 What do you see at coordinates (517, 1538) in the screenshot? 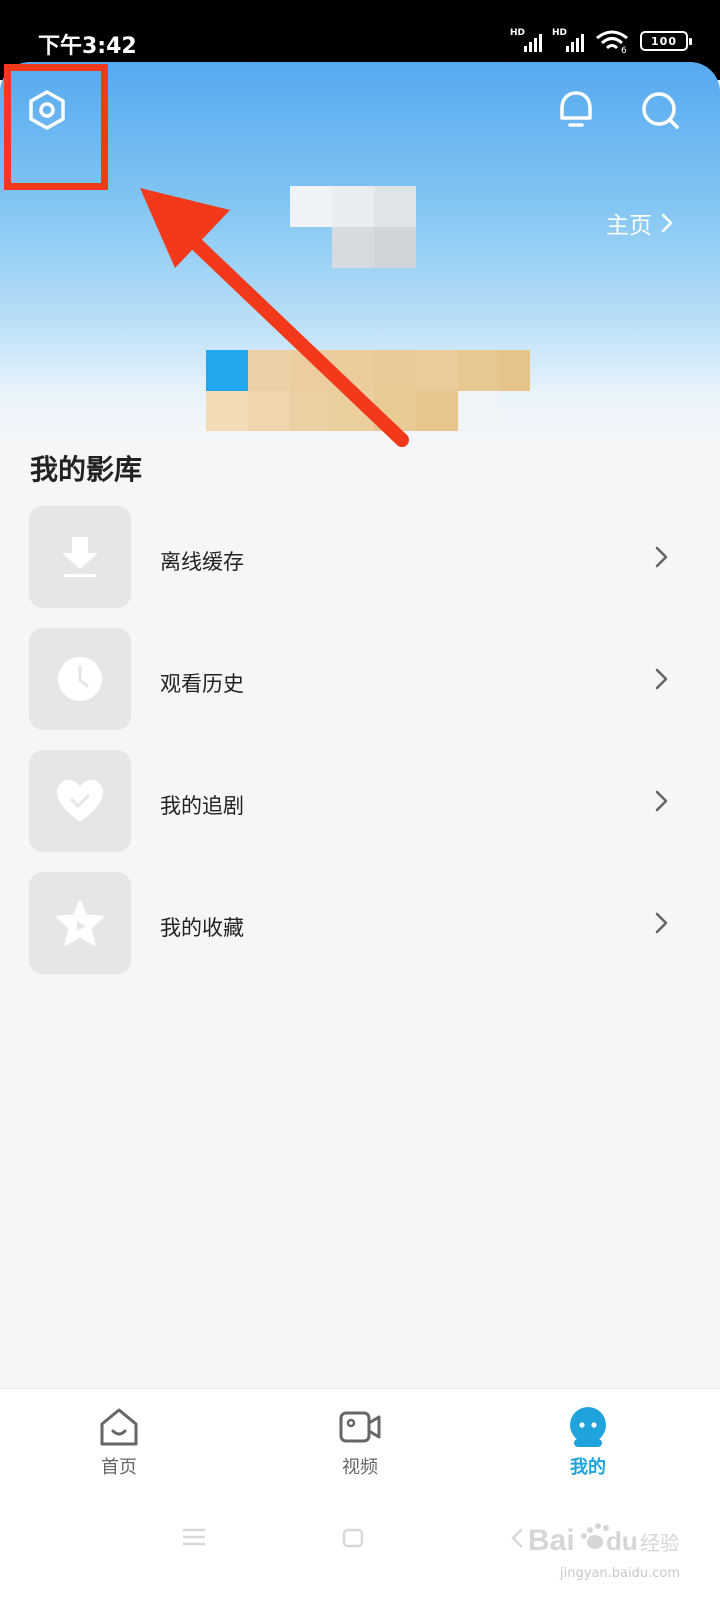
I see `back-icon` at bounding box center [517, 1538].